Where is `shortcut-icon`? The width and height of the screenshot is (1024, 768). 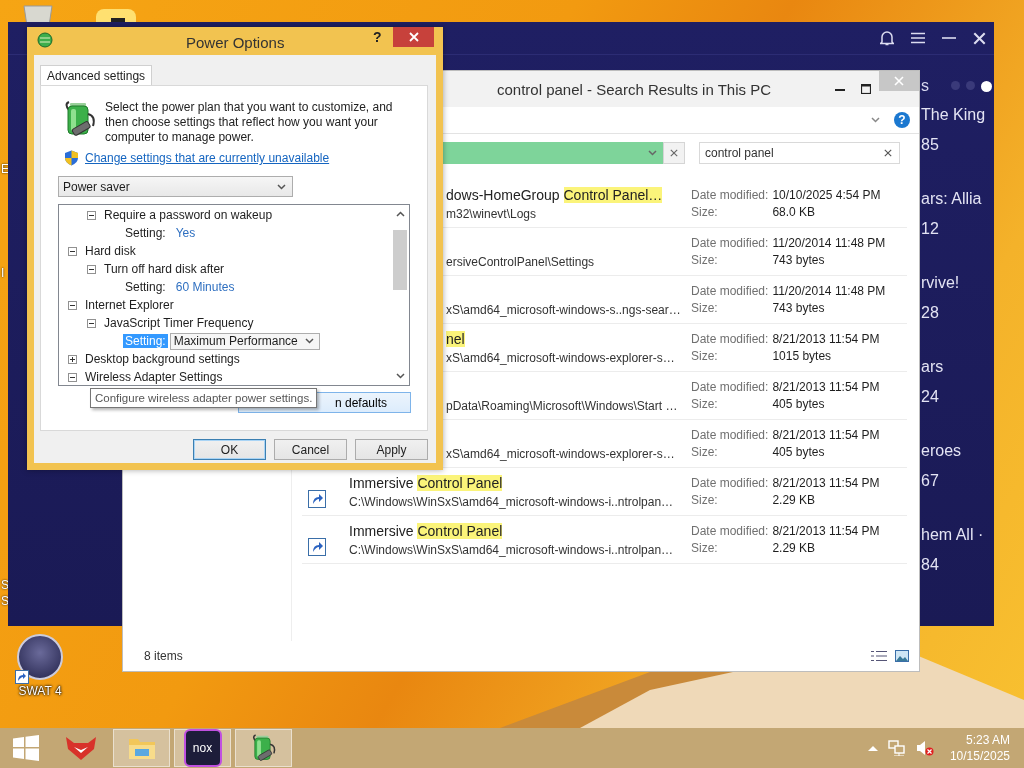
shortcut-icon is located at coordinates (317, 498).